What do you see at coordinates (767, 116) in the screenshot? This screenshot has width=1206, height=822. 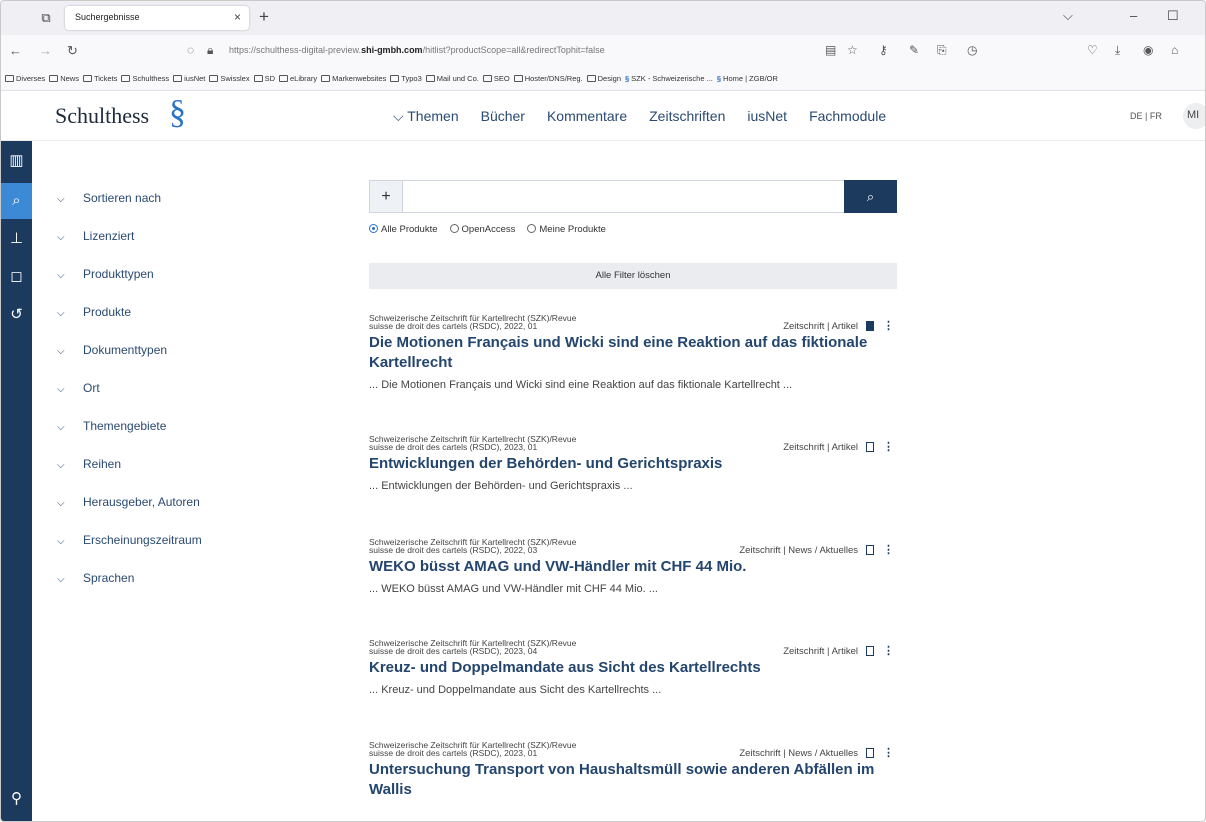 I see `nav-item: iusNet` at bounding box center [767, 116].